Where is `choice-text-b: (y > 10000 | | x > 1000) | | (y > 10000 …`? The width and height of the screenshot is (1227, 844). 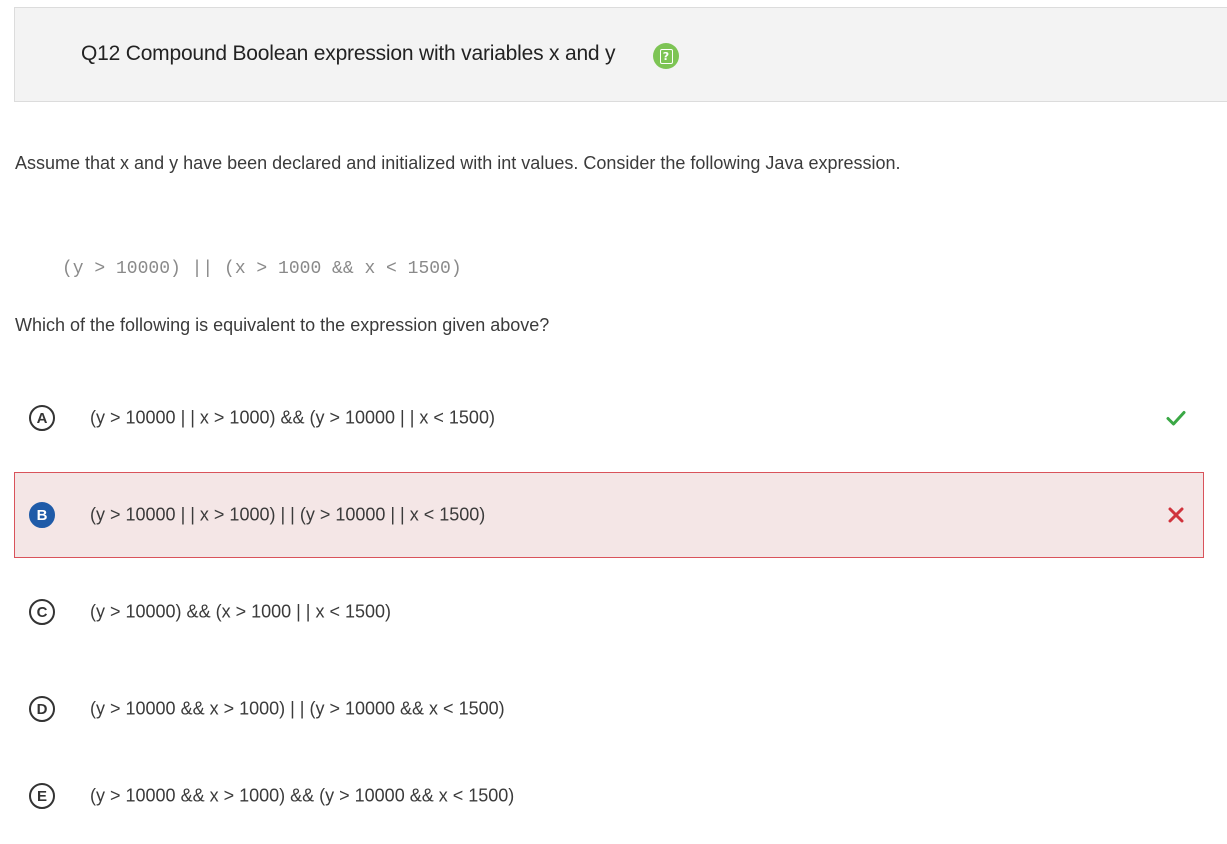 choice-text-b: (y > 10000 | | x > 1000) | | (y > 10000 … is located at coordinates (288, 514).